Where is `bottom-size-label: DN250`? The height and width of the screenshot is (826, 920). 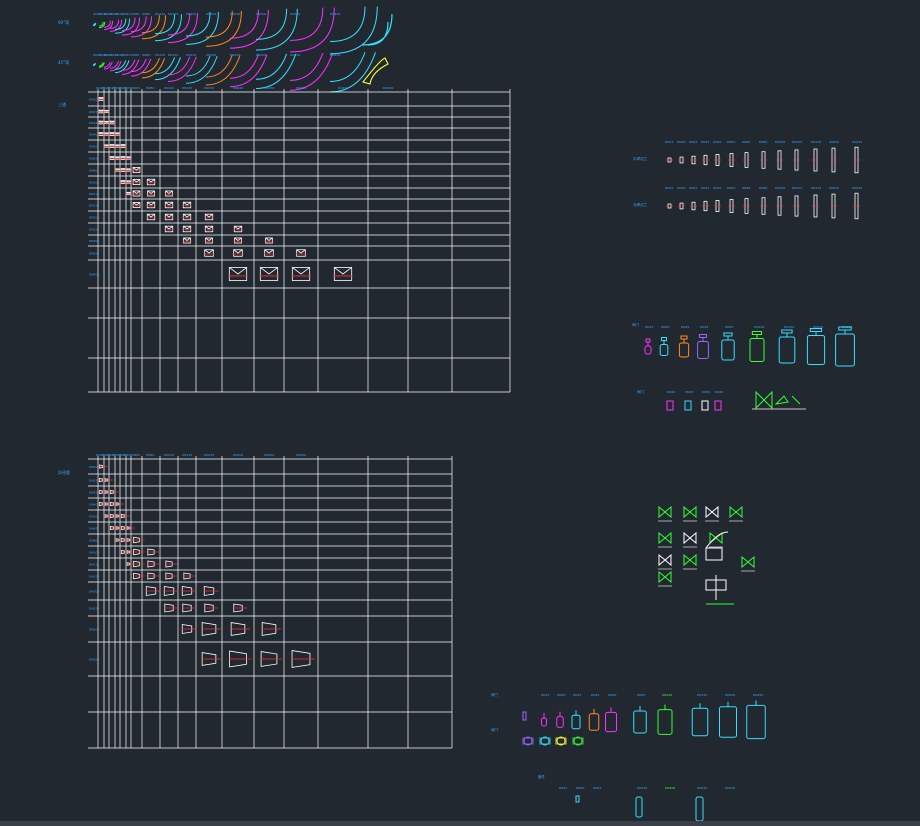 bottom-size-label: DN250 is located at coordinates (758, 695).